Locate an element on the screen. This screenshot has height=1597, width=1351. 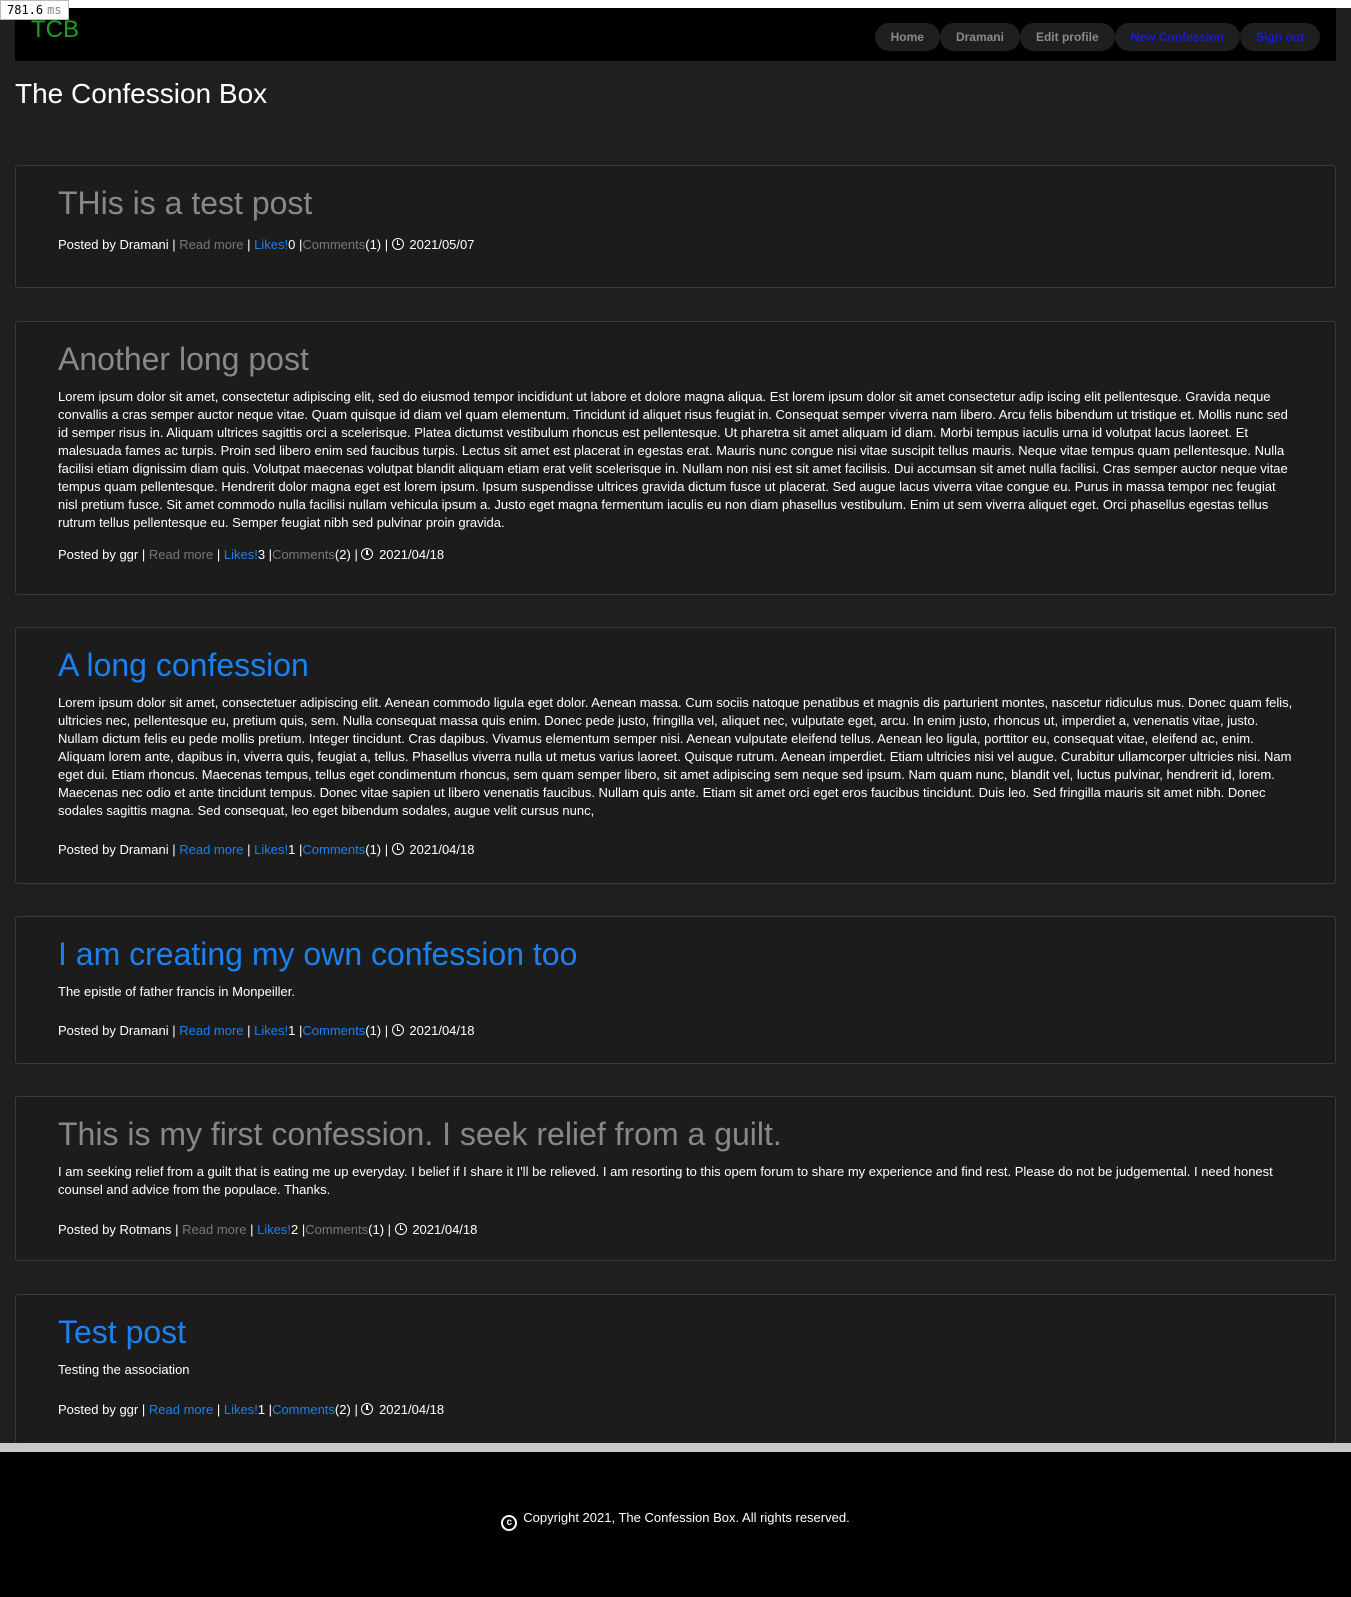
post-title: I am creating my own confession too is located at coordinates (675, 954).